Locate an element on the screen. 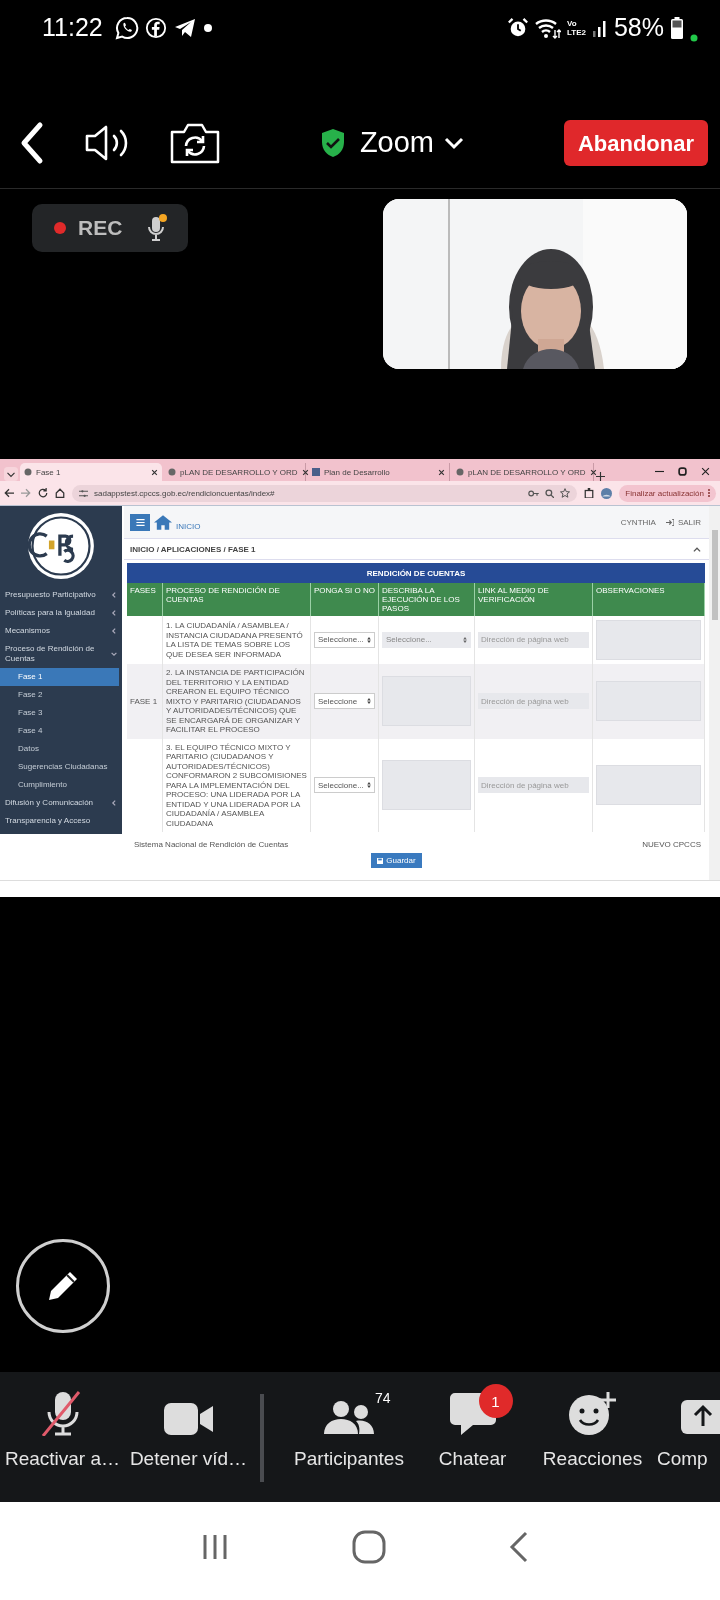 The height and width of the screenshot is (1600, 720). toolbar-button: Comp is located at coordinates (687, 1437).